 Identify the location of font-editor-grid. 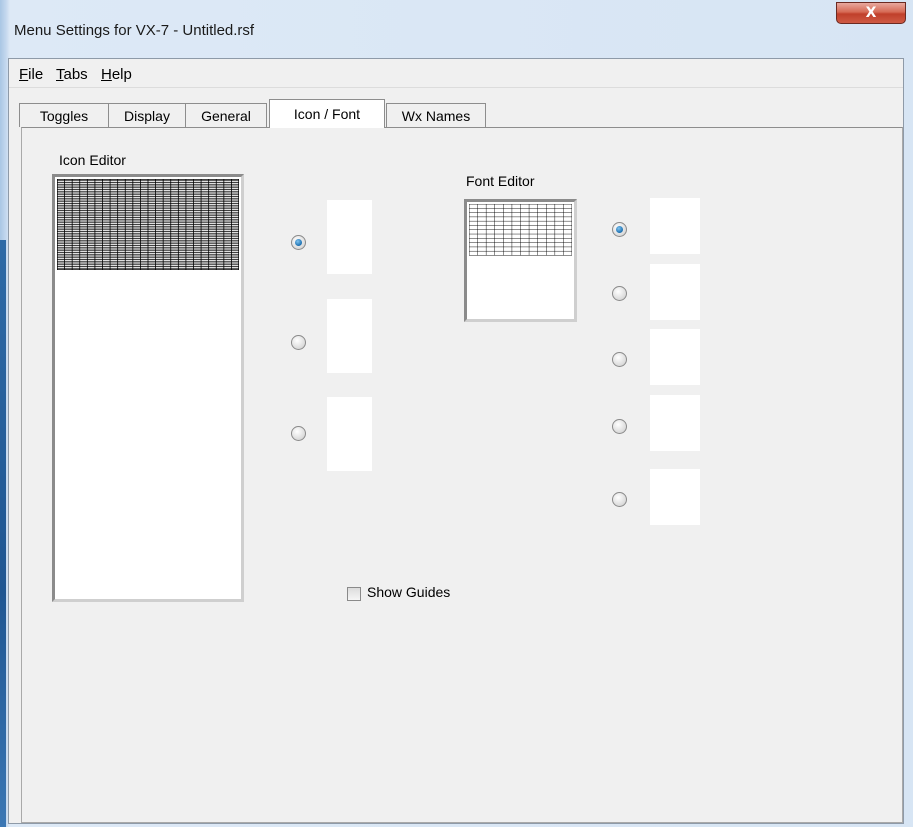
(520, 260).